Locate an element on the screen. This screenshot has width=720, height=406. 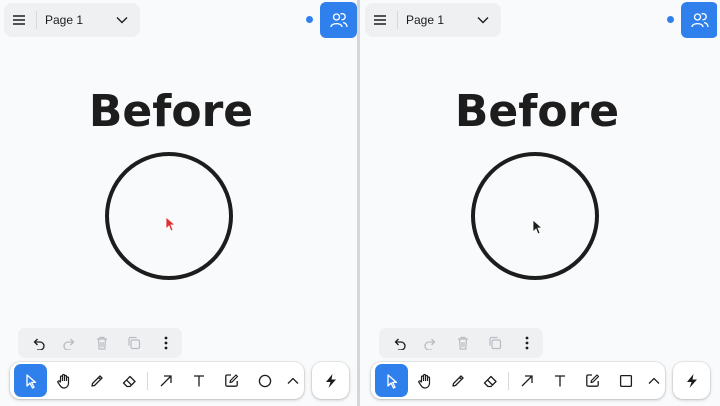
ellipse-icon is located at coordinates (264, 380).